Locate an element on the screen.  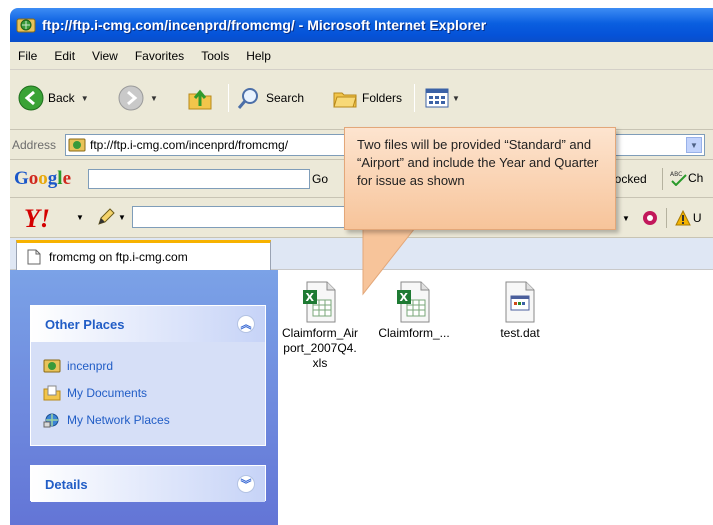
details-header: Details ︾ is located at coordinates (148, 484).